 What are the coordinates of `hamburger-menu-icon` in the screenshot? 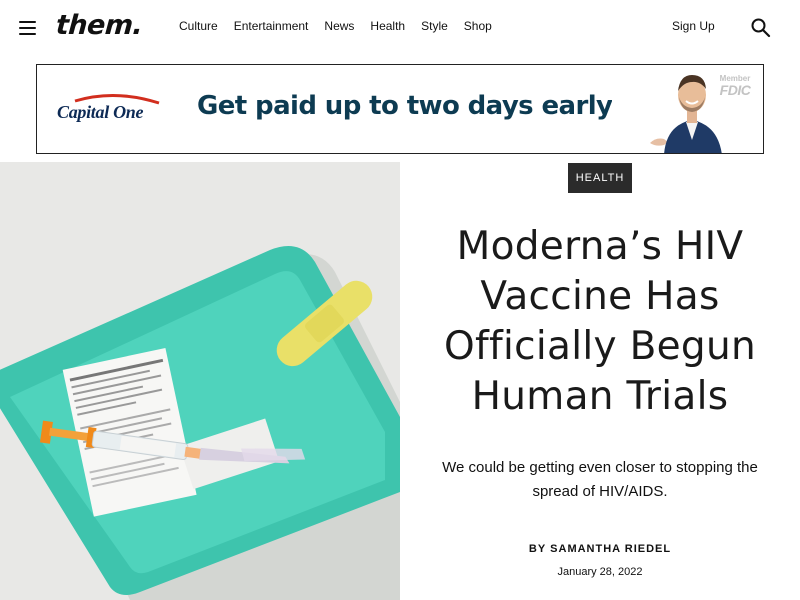 It's located at (28, 27).